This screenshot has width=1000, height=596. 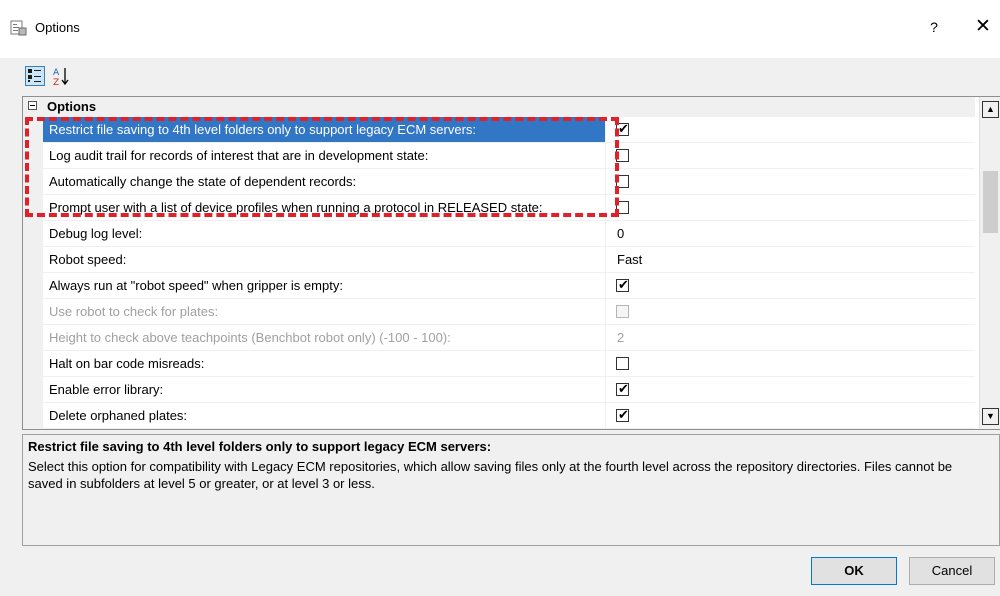 I want to click on property-row: Halt on bar code misreads:, so click(x=509, y=364).